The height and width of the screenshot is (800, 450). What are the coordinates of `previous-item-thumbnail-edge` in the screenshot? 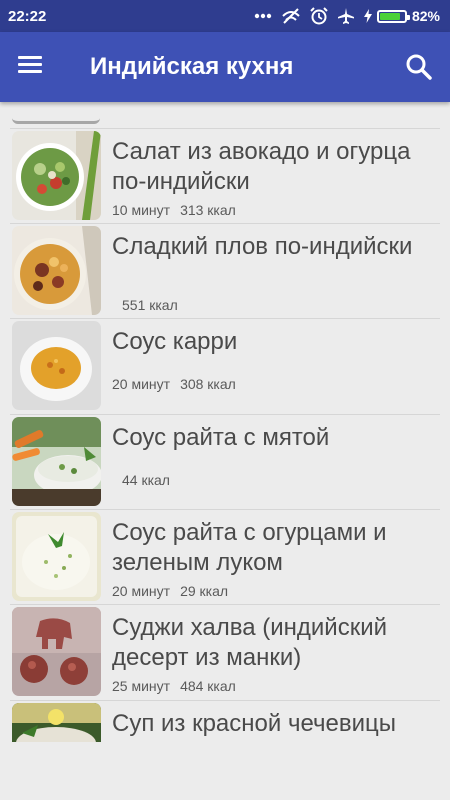 It's located at (56, 113).